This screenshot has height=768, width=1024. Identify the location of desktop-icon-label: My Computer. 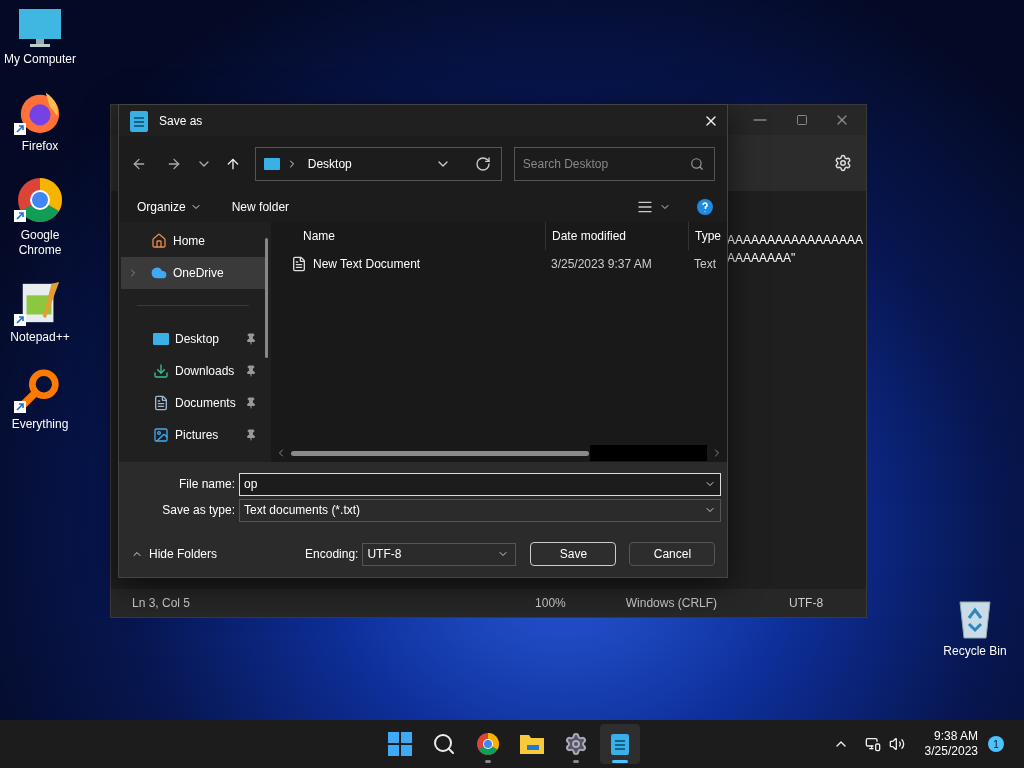
(40, 59).